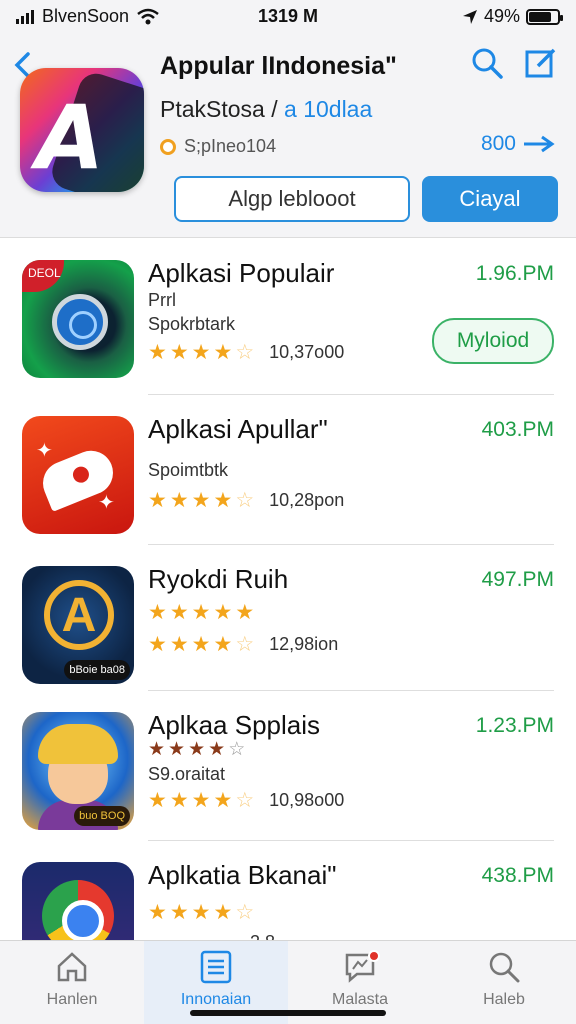 The width and height of the screenshot is (576, 1024). I want to click on app-name: Aplkasi Populair, so click(241, 273).